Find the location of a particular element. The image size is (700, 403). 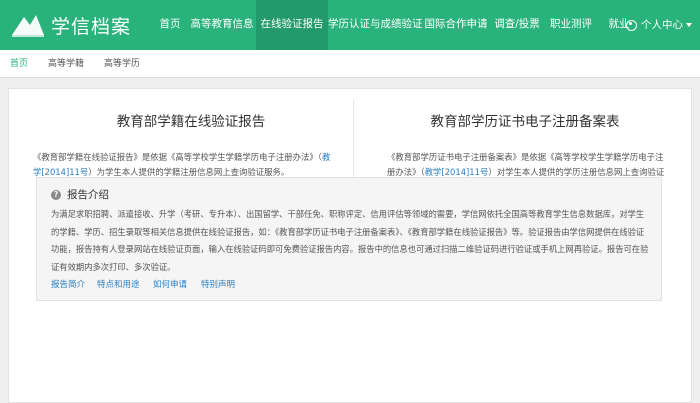

question-icon: ? is located at coordinates (56, 194).